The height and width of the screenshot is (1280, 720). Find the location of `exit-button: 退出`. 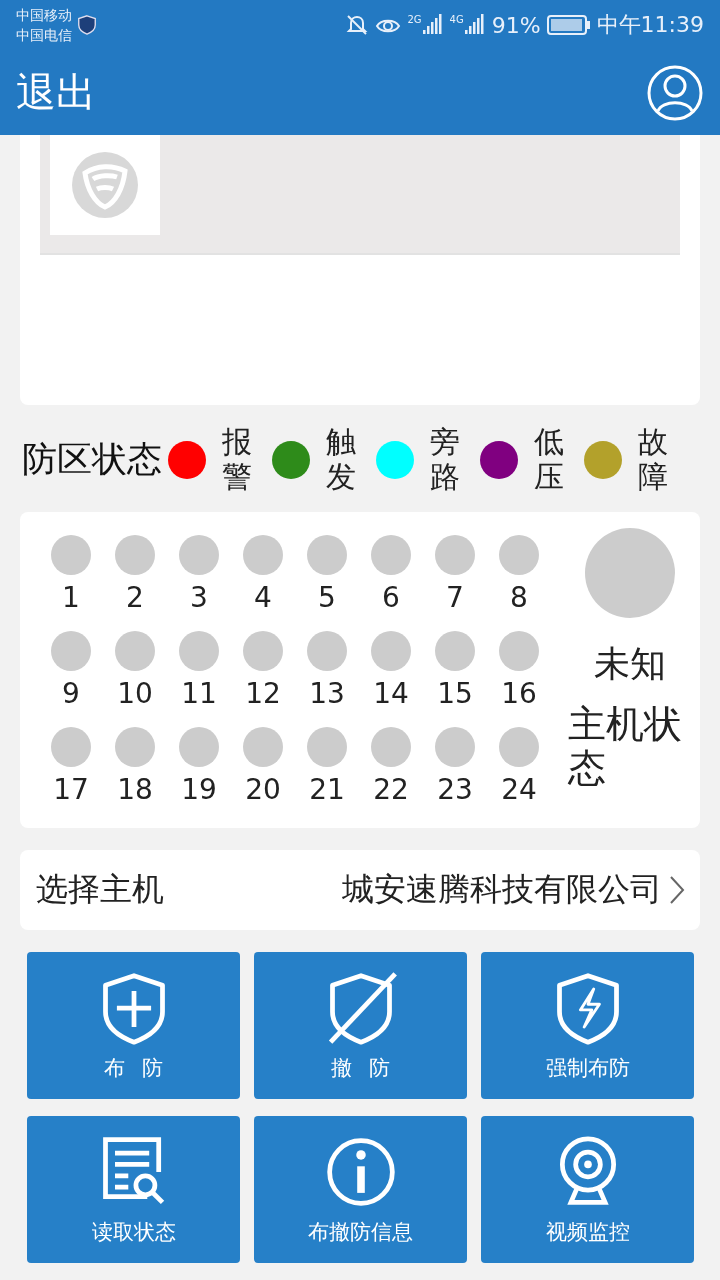

exit-button: 退出 is located at coordinates (56, 92).